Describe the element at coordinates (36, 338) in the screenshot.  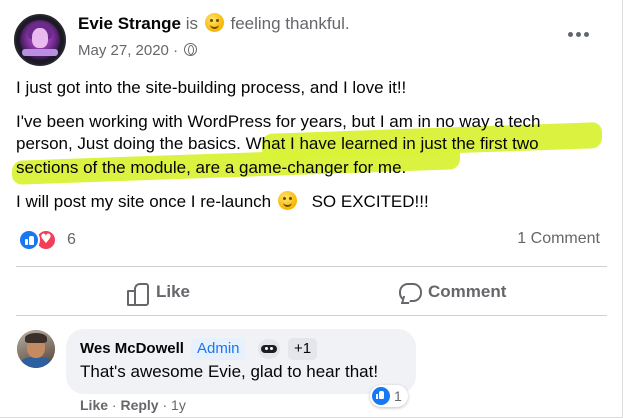
I see `avatar-hair` at that location.